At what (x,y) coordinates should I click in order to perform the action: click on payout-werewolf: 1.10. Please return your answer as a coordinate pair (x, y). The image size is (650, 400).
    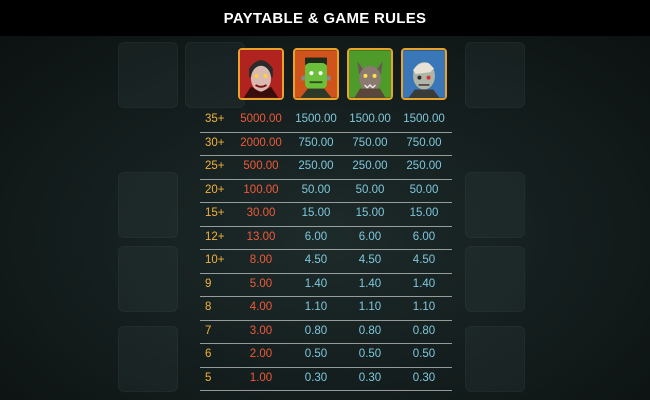
    Looking at the image, I should click on (370, 307).